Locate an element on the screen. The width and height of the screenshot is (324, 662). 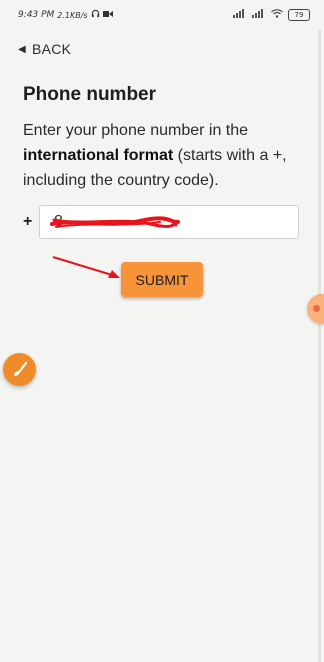
floating-bubble is located at coordinates (315, 309).